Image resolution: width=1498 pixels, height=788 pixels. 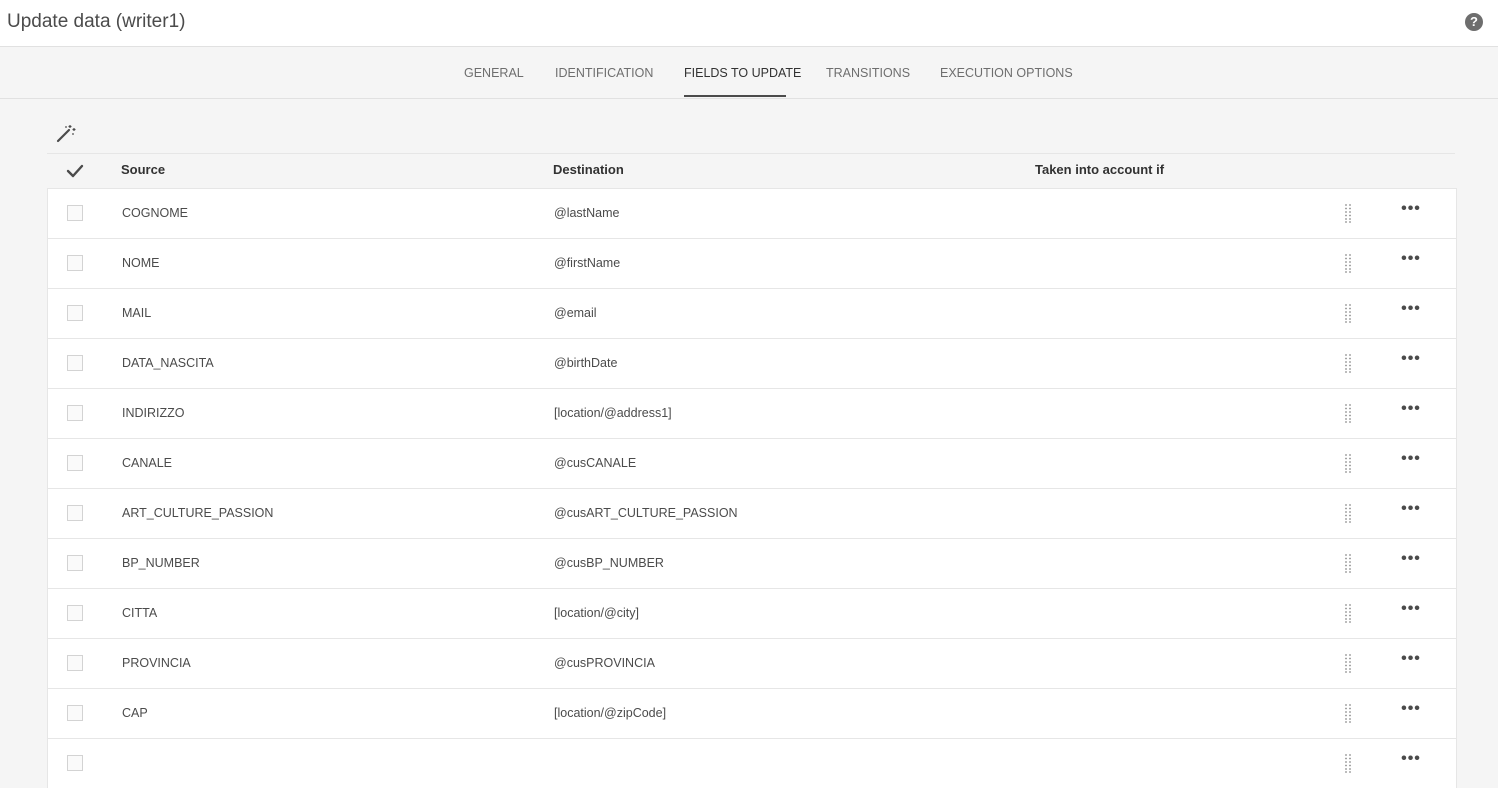 What do you see at coordinates (161, 563) in the screenshot?
I see `source-cell: BP_NUMBER` at bounding box center [161, 563].